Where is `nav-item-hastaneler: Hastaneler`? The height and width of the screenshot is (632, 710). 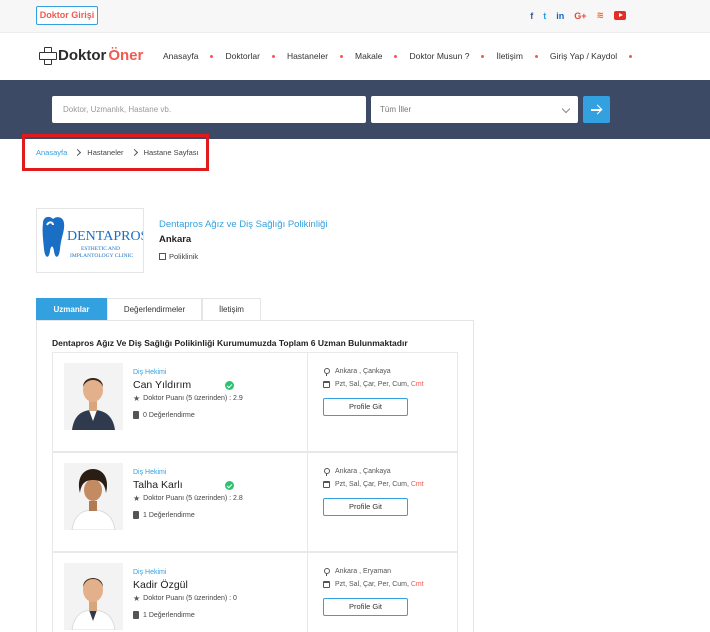
nav-item-hastaneler: Hastaneler is located at coordinates (307, 56).